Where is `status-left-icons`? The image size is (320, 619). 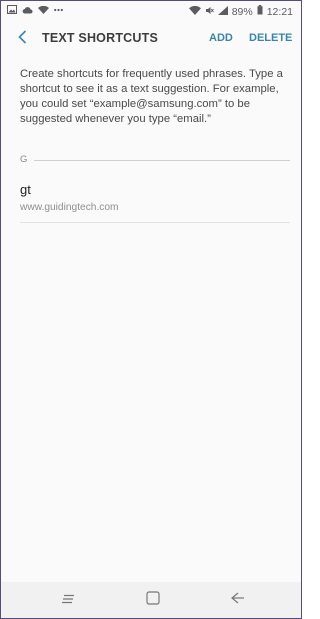 status-left-icons is located at coordinates (35, 11).